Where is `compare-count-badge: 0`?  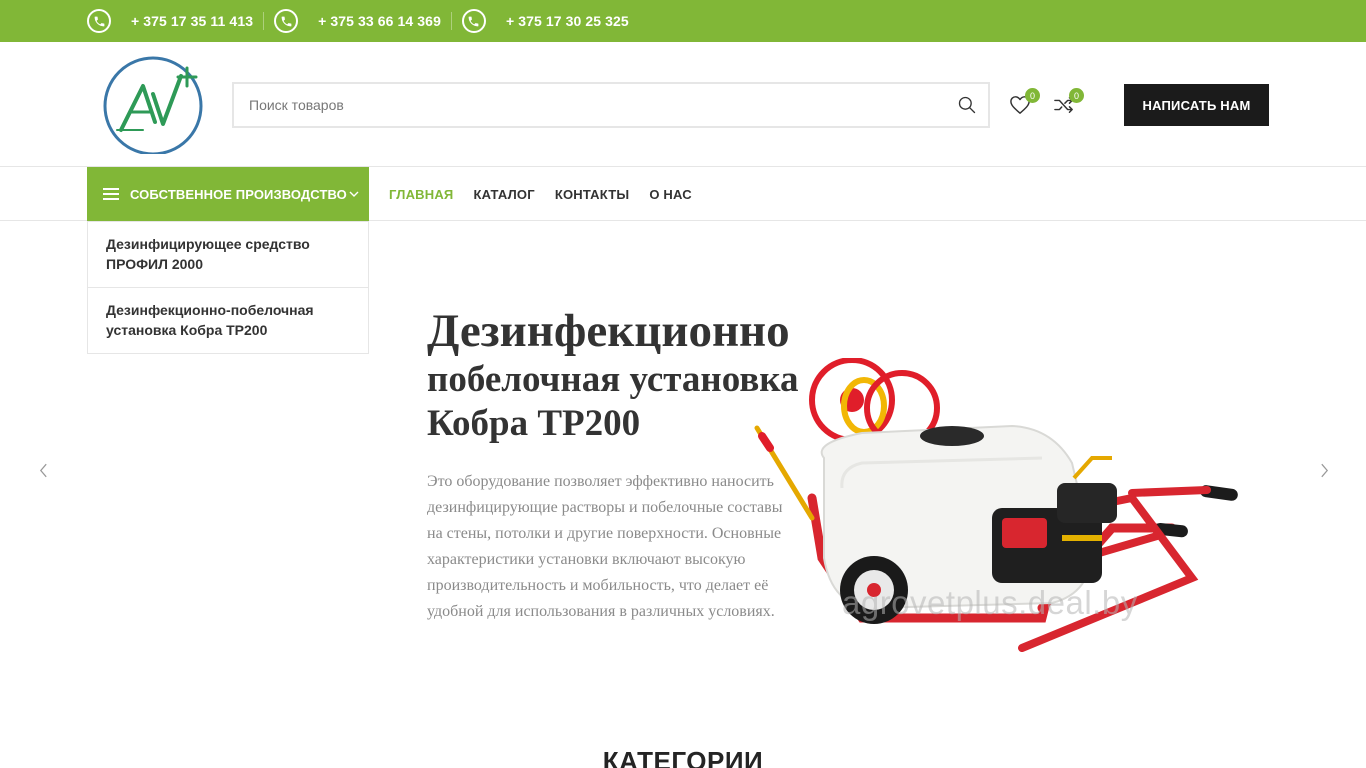 compare-count-badge: 0 is located at coordinates (1076, 95).